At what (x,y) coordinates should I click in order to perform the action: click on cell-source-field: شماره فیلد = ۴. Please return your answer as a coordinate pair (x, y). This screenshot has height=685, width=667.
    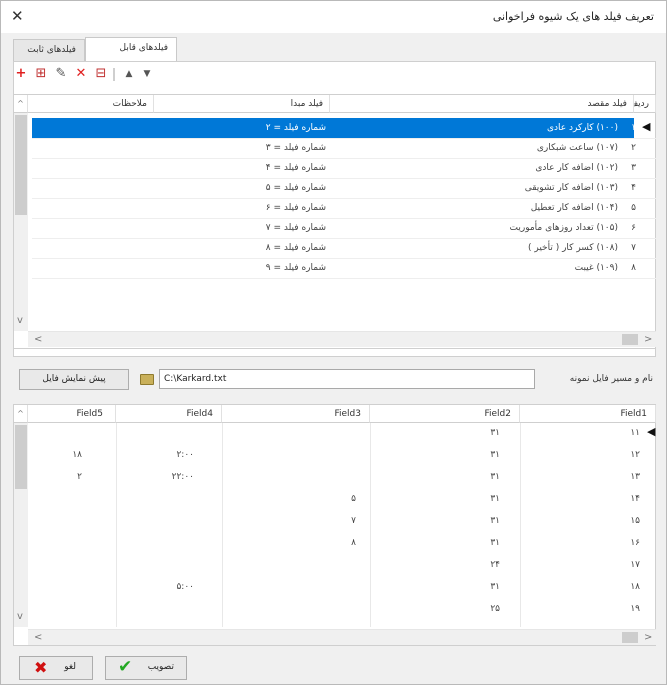
    Looking at the image, I should click on (242, 168).